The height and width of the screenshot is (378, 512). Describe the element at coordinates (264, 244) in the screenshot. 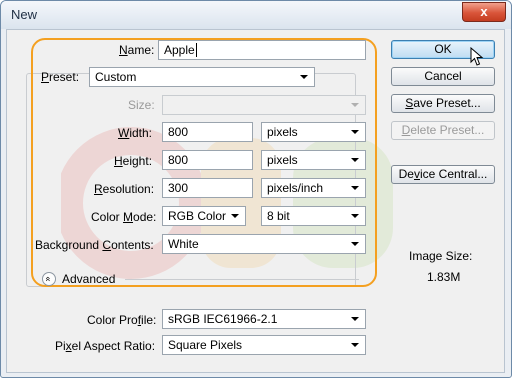

I see `background-contents-select: White` at that location.